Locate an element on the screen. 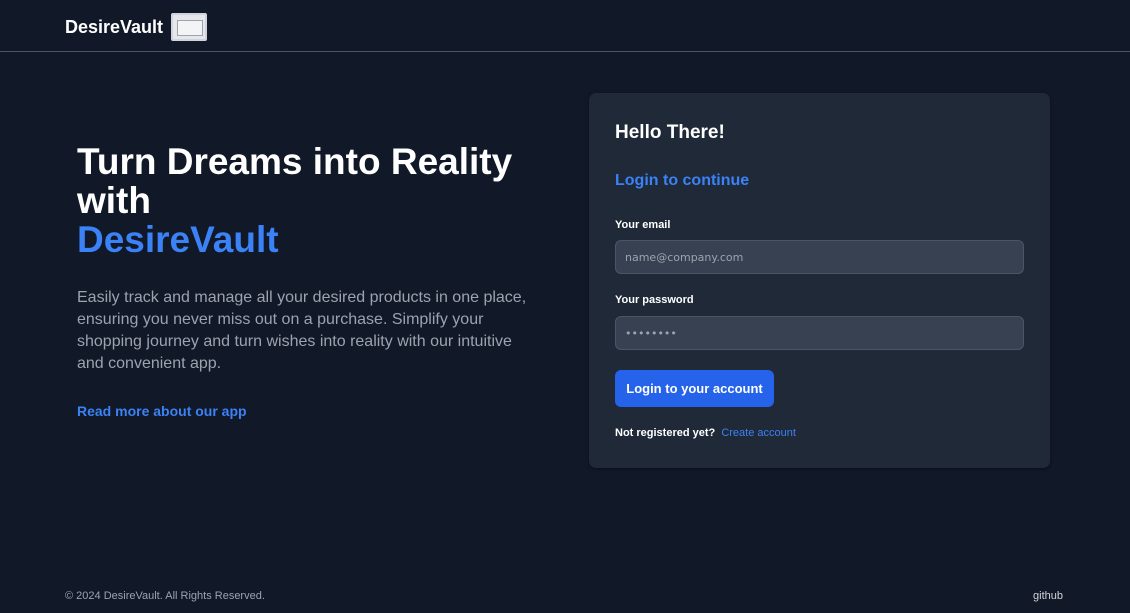 The width and height of the screenshot is (1130, 613). email-label: Your email is located at coordinates (643, 225).